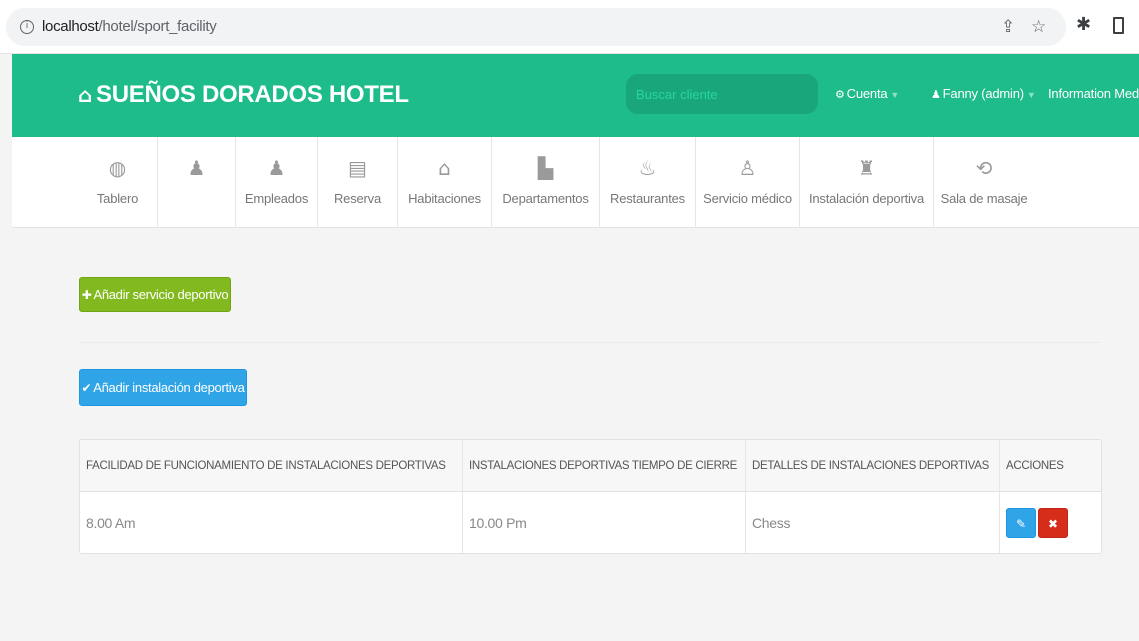 This screenshot has height=641, width=1139. I want to click on section-divider, so click(590, 342).